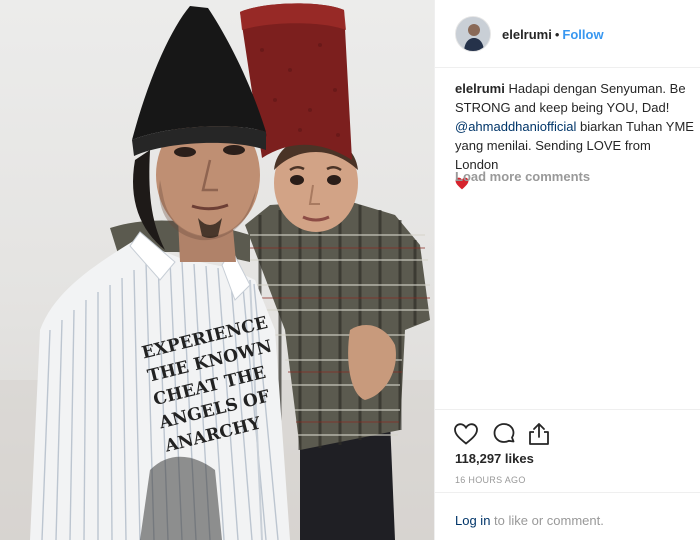 The width and height of the screenshot is (700, 541). Describe the element at coordinates (515, 126) in the screenshot. I see `caption-mention: @ahmaddhaniofficial` at that location.